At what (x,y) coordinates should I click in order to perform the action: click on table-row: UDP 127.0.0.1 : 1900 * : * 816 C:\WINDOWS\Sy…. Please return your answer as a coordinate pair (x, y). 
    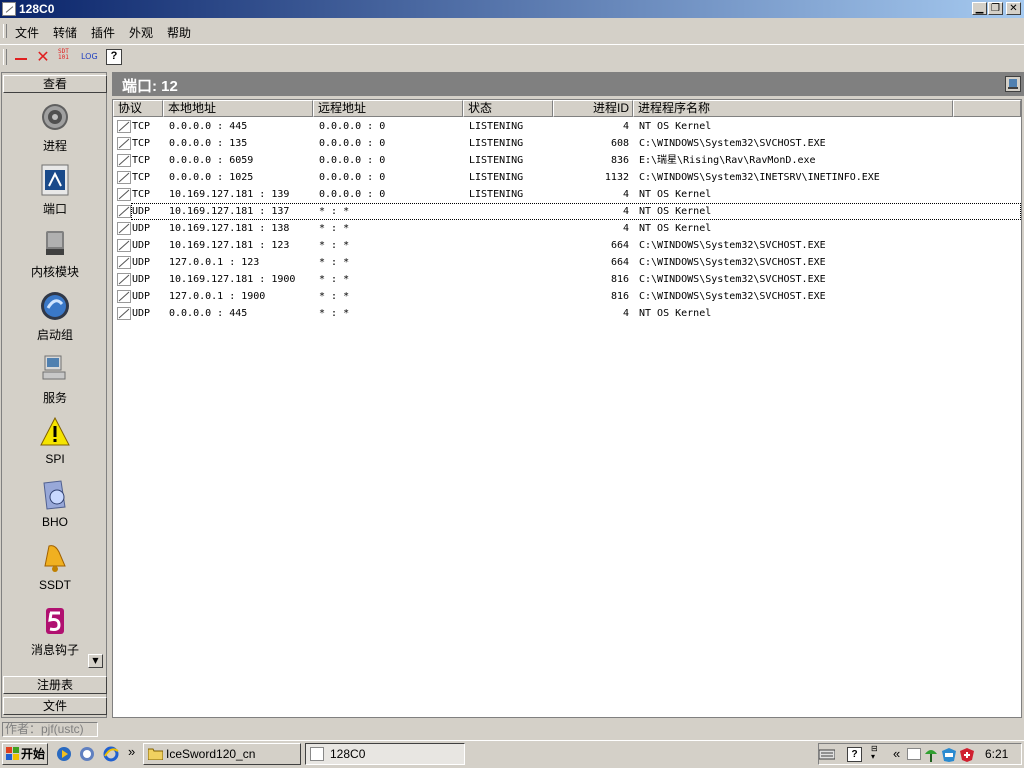
    Looking at the image, I should click on (567, 296).